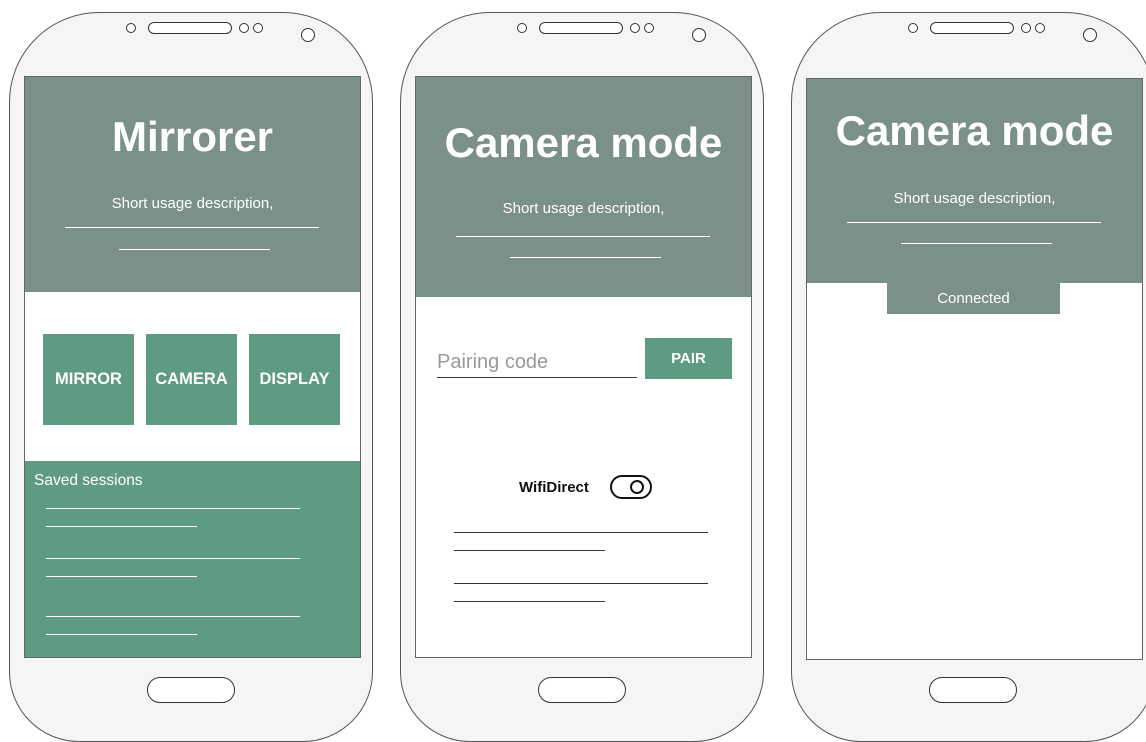 This screenshot has width=1146, height=742. I want to click on saved-sessions-title: Saved sessions, so click(88, 480).